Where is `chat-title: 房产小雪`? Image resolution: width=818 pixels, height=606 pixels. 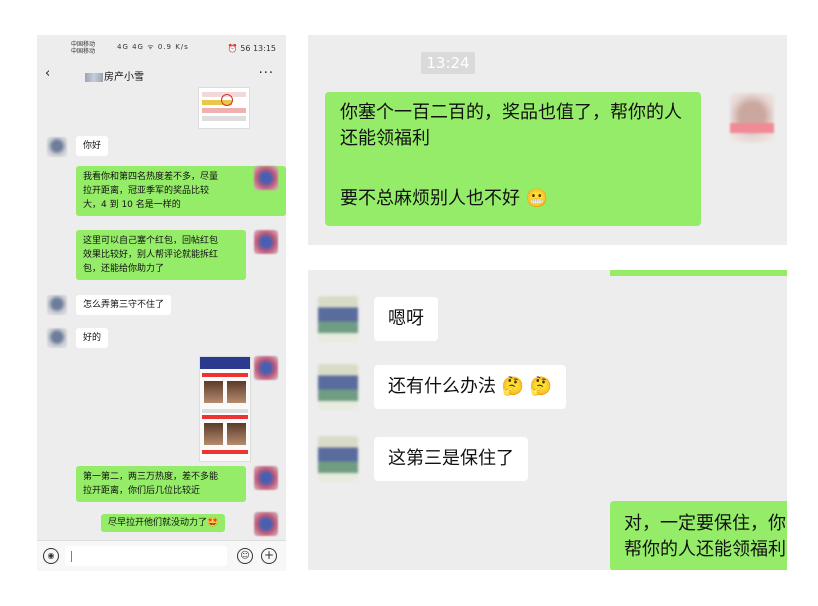 chat-title: 房产小雪 is located at coordinates (114, 75).